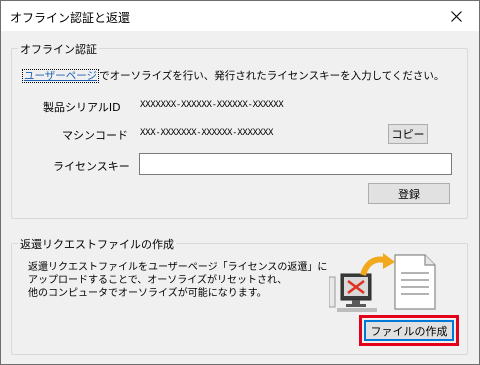 This screenshot has height=365, width=480. What do you see at coordinates (382, 282) in the screenshot?
I see `computer-to-document-icon` at bounding box center [382, 282].